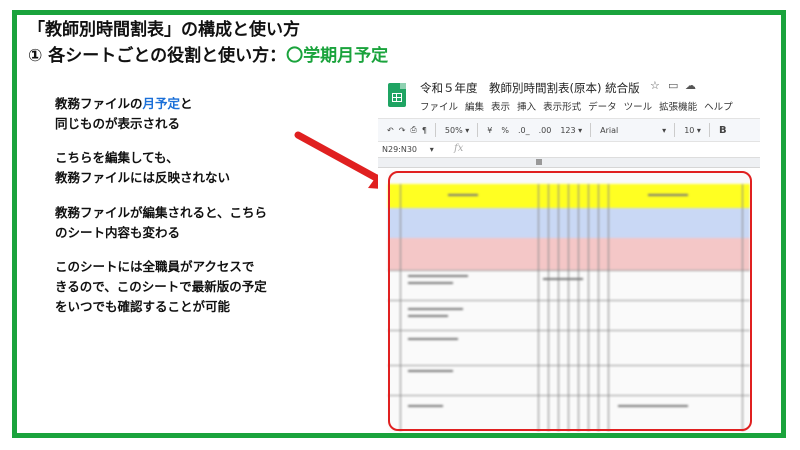 The image size is (800, 450). What do you see at coordinates (397, 95) in the screenshot?
I see `sheets-logo-icon` at bounding box center [397, 95].